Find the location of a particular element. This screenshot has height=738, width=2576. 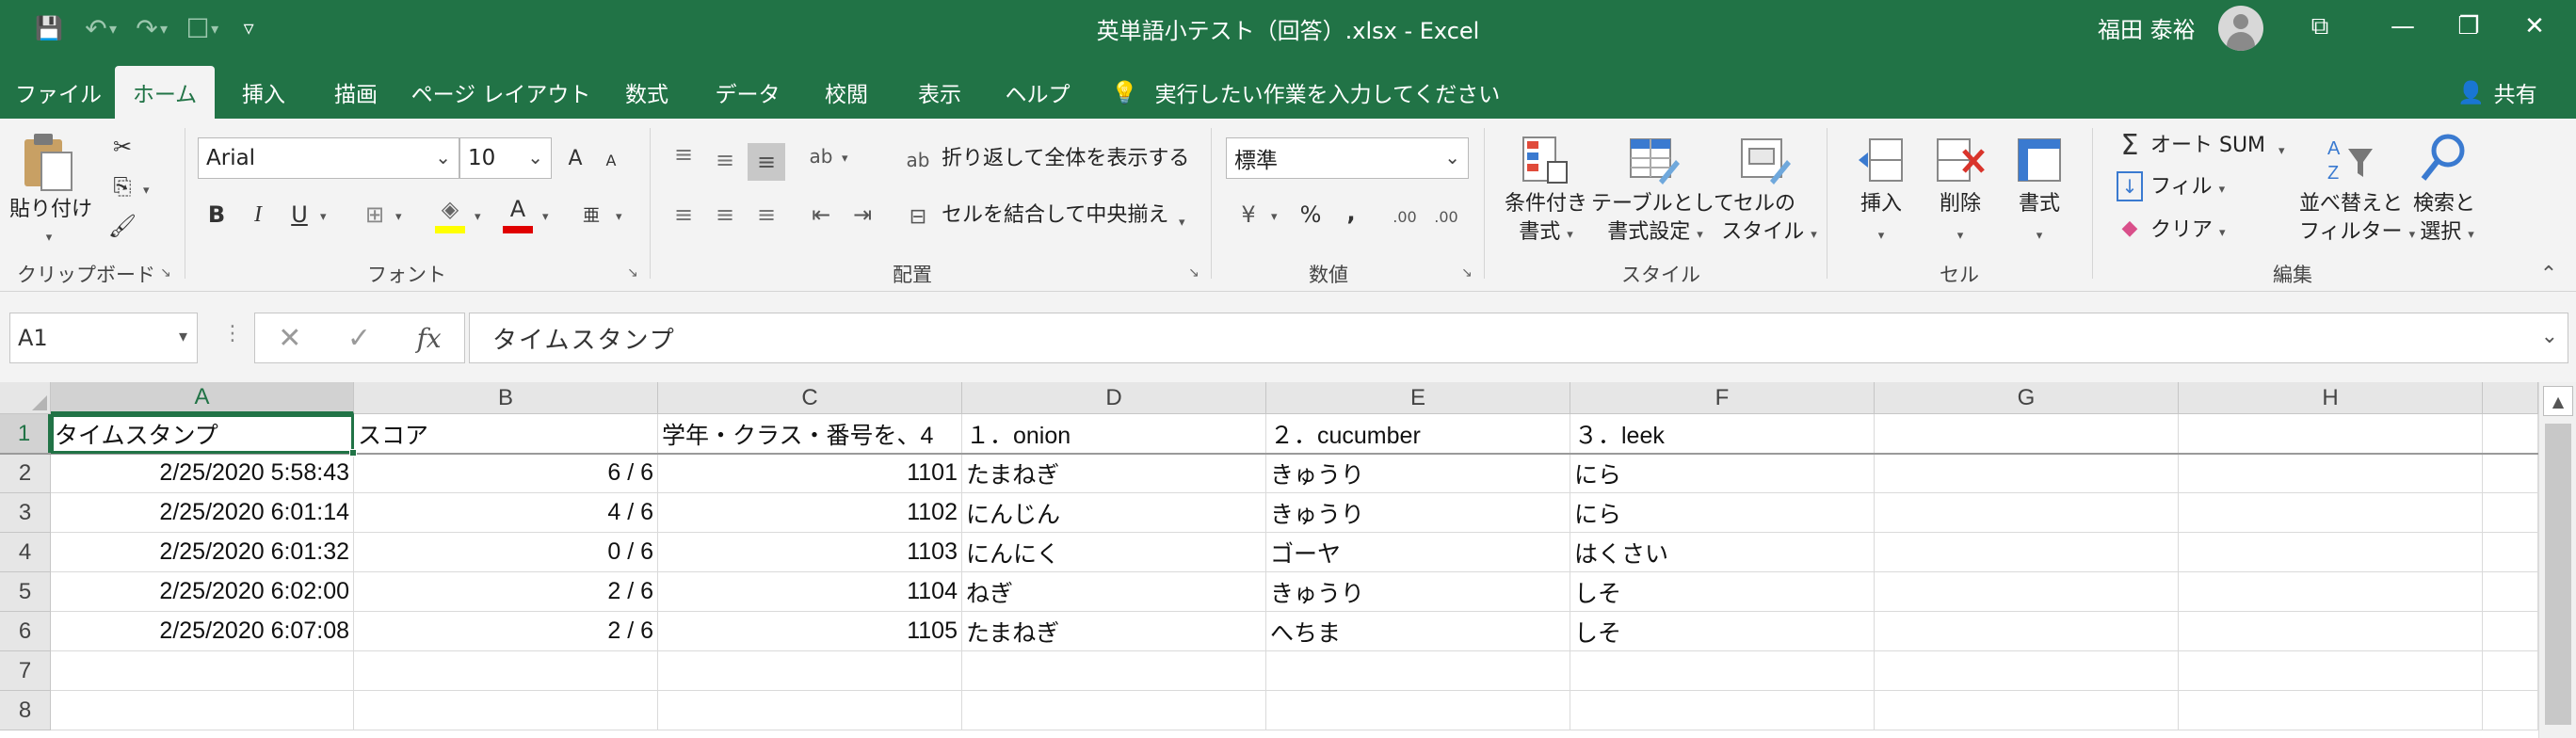

cell-a7 is located at coordinates (202, 671).